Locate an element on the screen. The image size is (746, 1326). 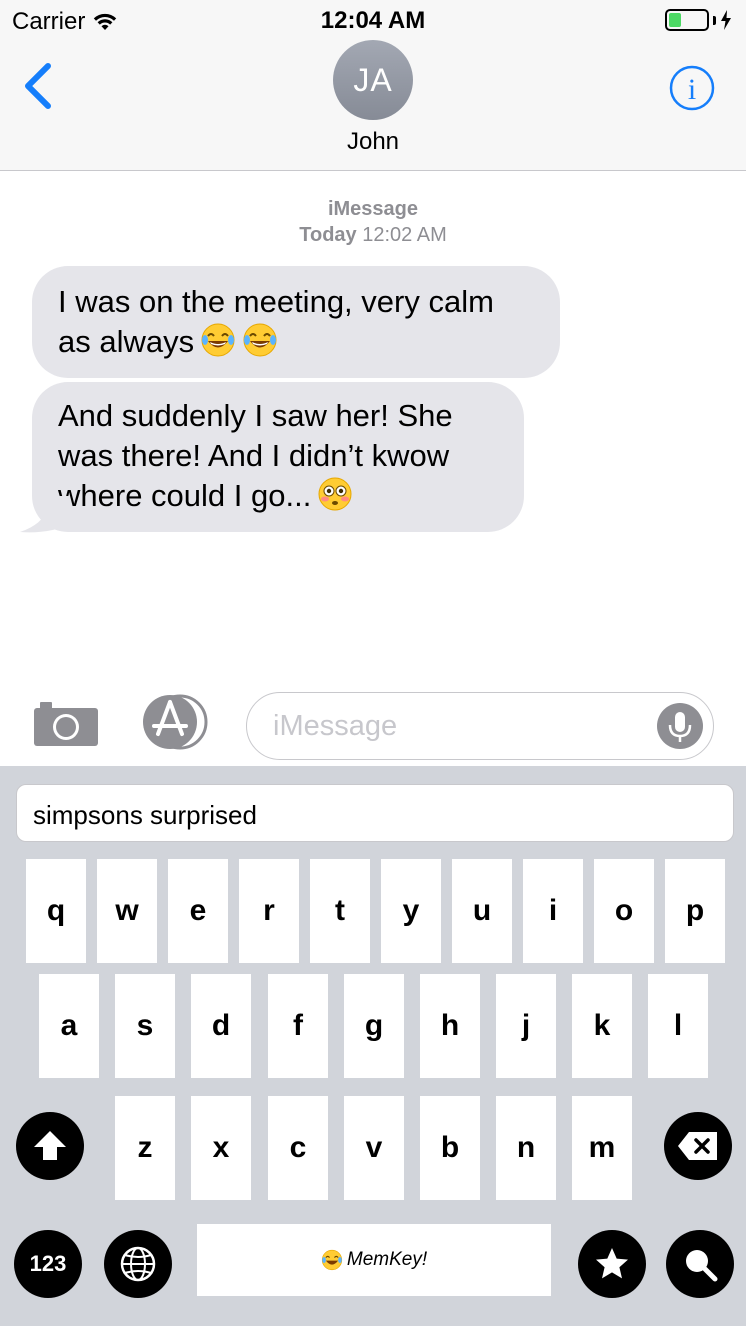
globe-icon is located at coordinates (138, 1264).